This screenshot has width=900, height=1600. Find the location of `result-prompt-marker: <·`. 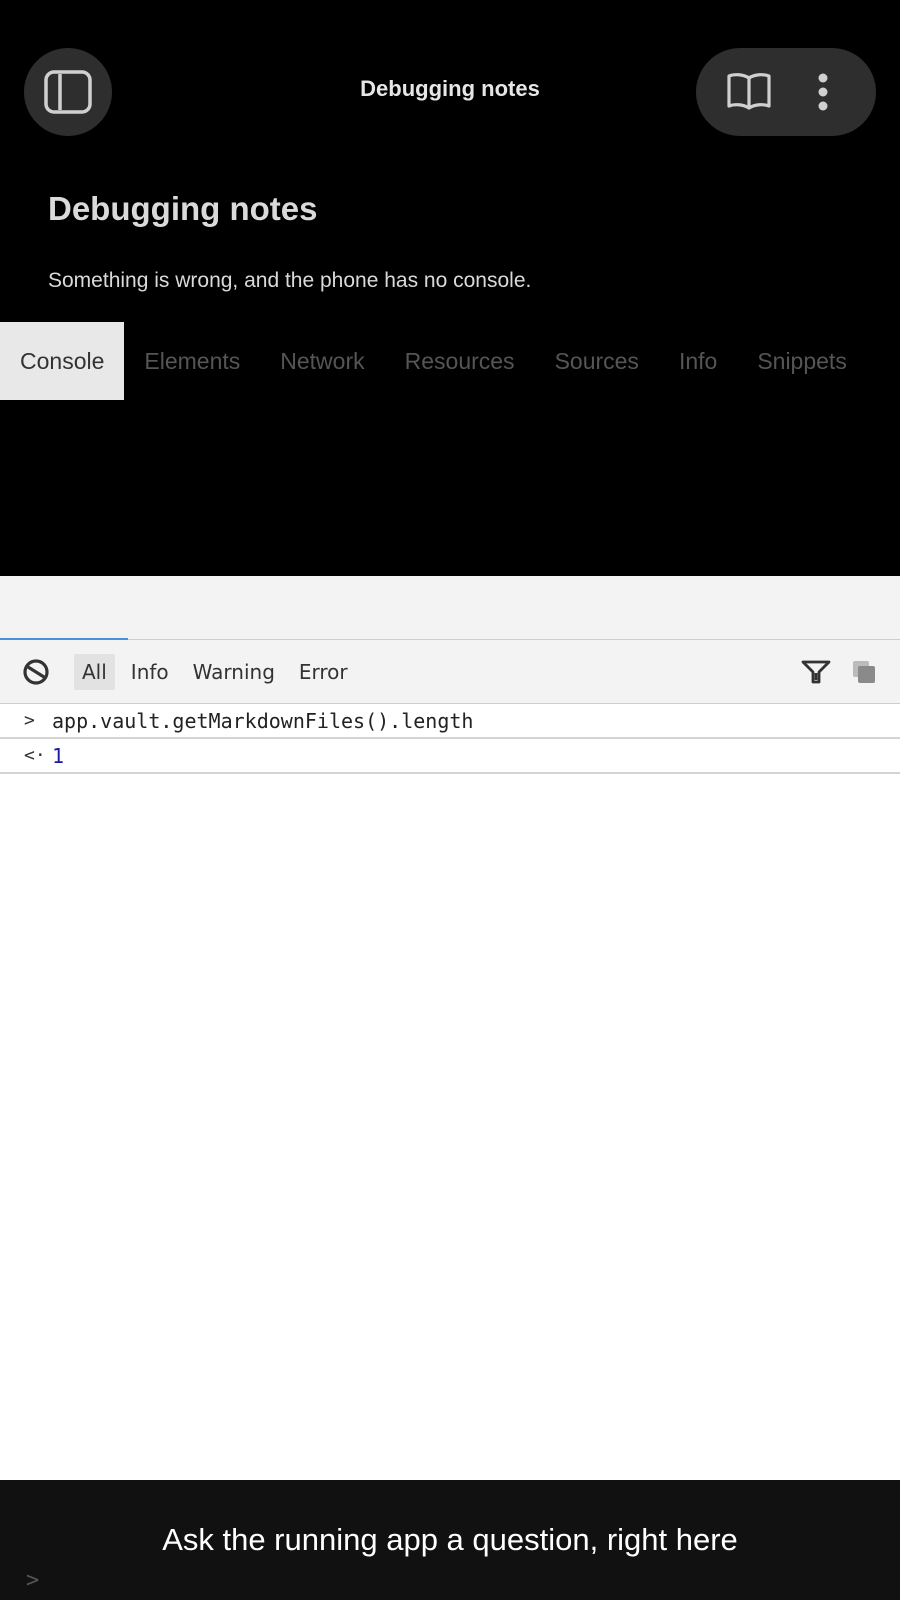

result-prompt-marker: <· is located at coordinates (35, 755).